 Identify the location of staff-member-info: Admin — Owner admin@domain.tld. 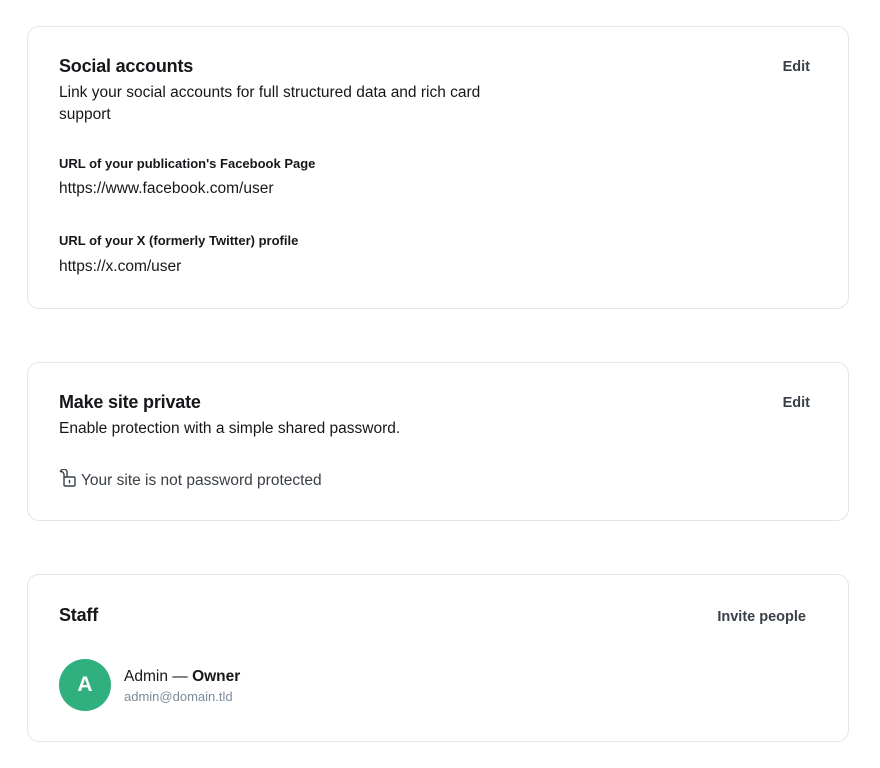
(182, 685).